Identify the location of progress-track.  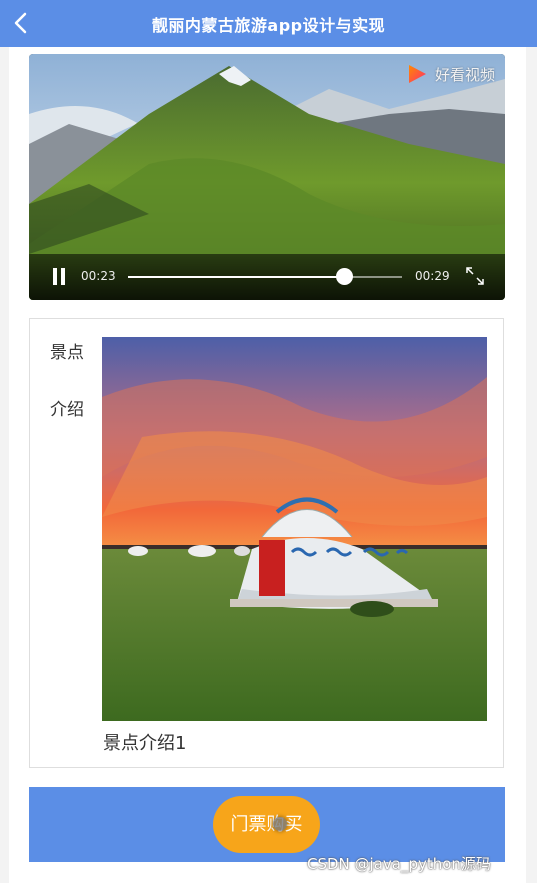
(265, 276).